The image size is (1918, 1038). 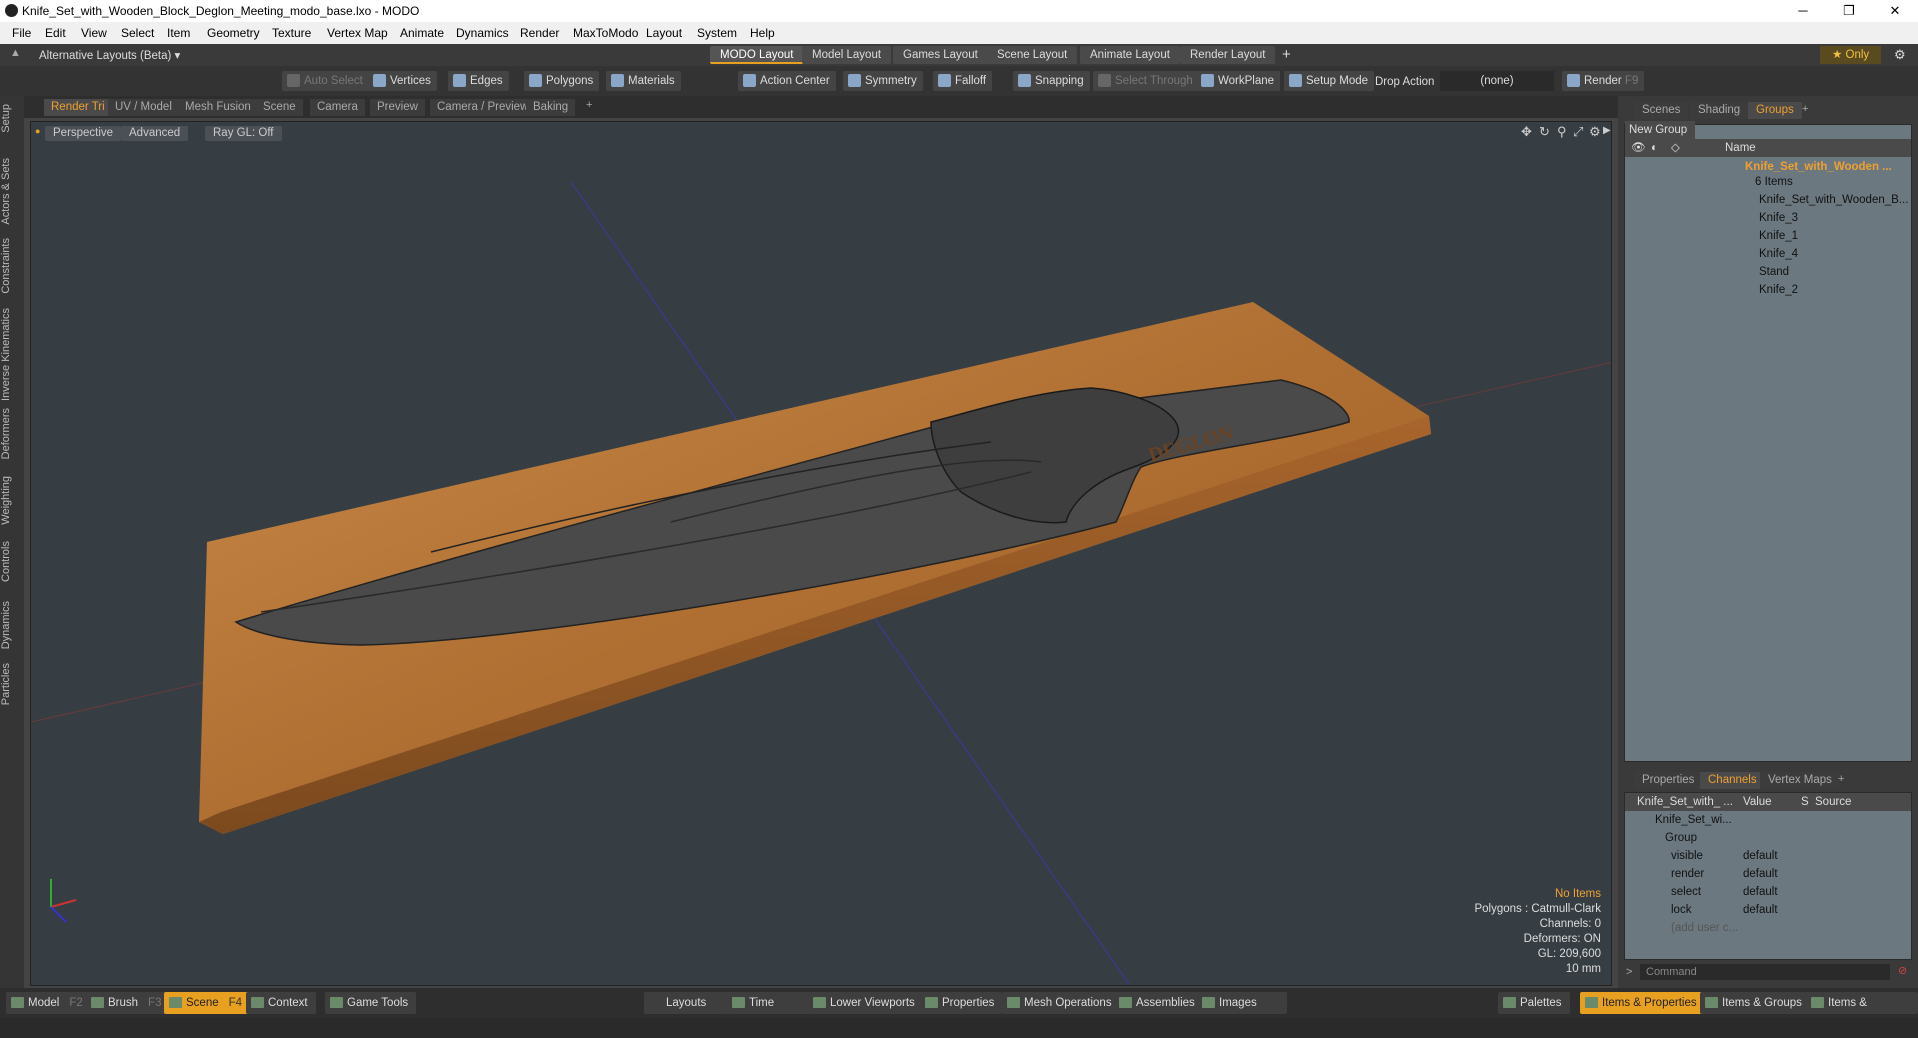 I want to click on channel-row: render default, so click(x=1768, y=874).